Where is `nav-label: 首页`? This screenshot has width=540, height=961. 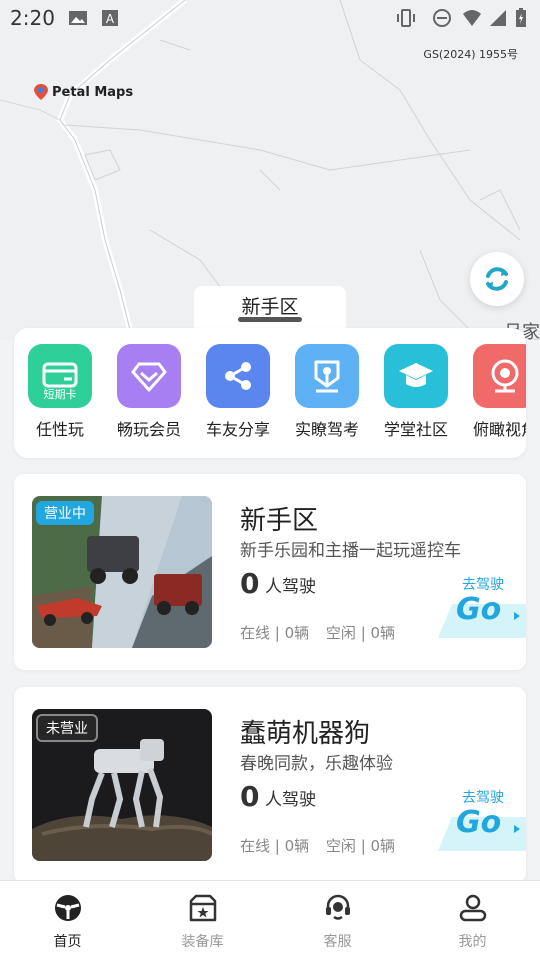 nav-label: 首页 is located at coordinates (67, 942).